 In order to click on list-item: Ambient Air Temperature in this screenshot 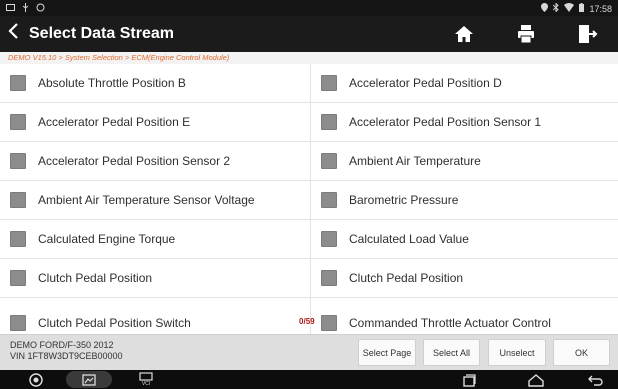, I will do `click(464, 161)`.